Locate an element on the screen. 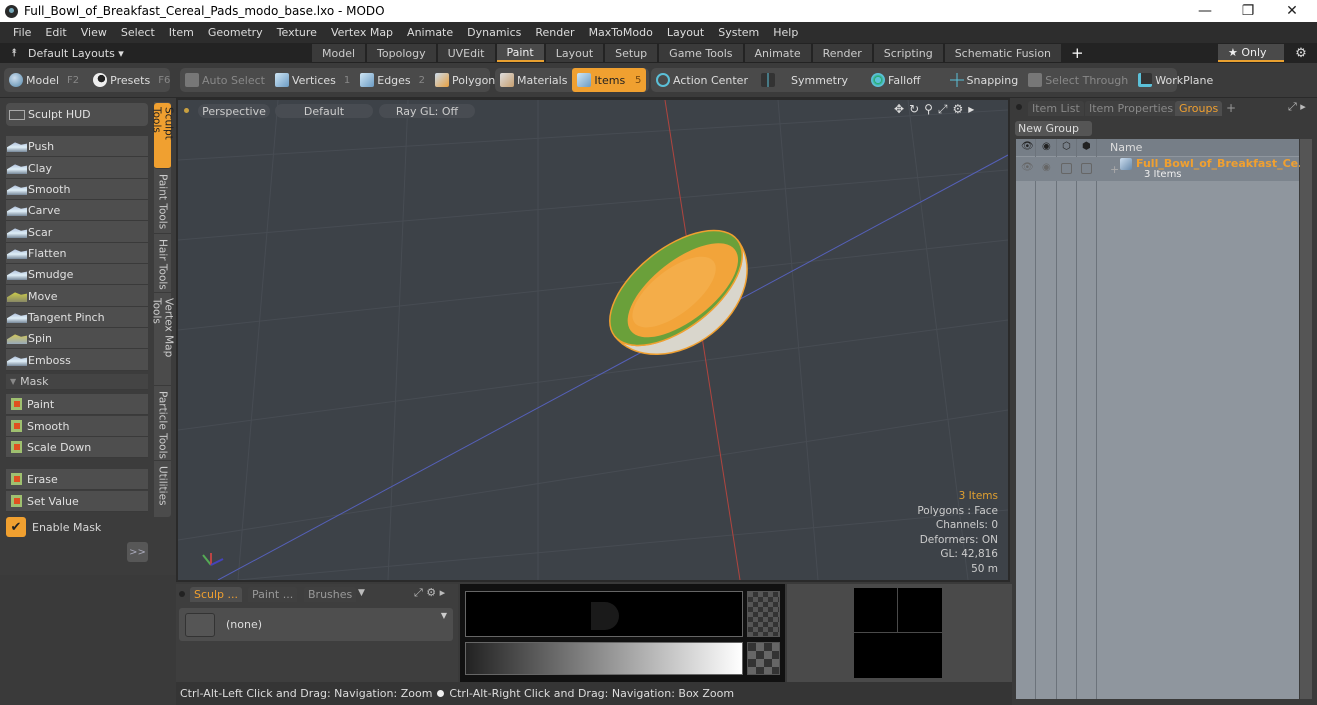 The height and width of the screenshot is (705, 1317). maximize-panel-icon: ⤢ ▸ is located at coordinates (1297, 107).